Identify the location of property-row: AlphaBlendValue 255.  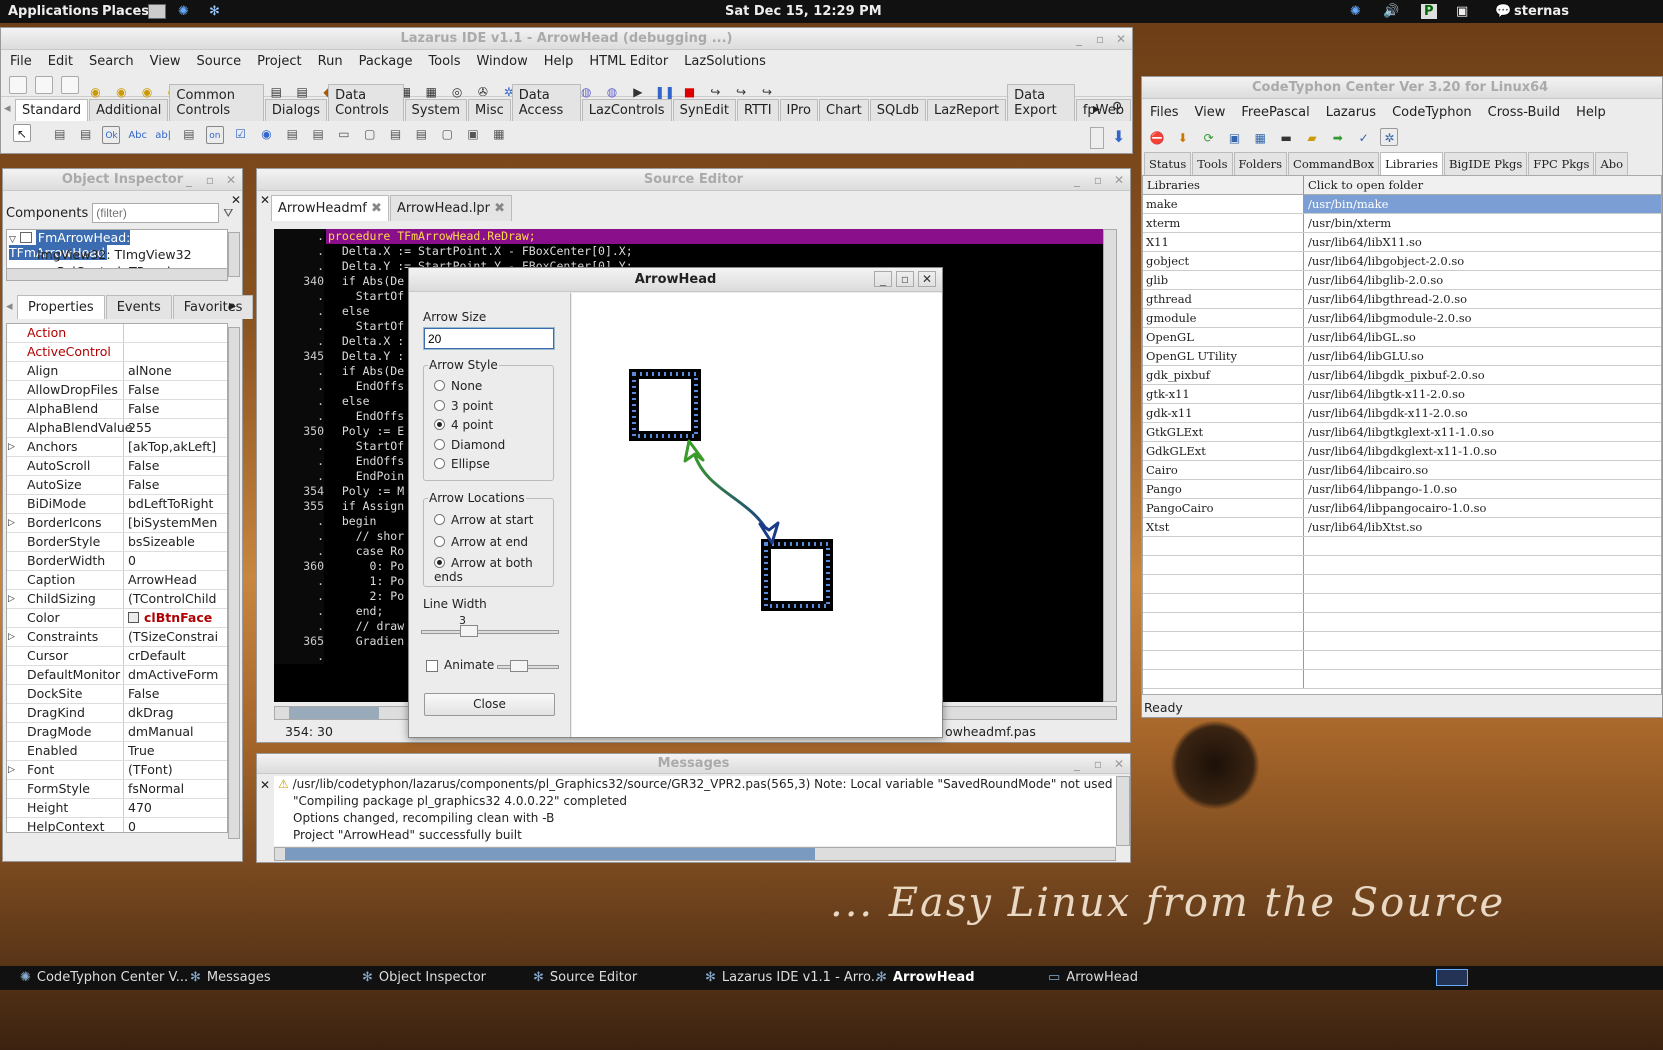
(117, 428).